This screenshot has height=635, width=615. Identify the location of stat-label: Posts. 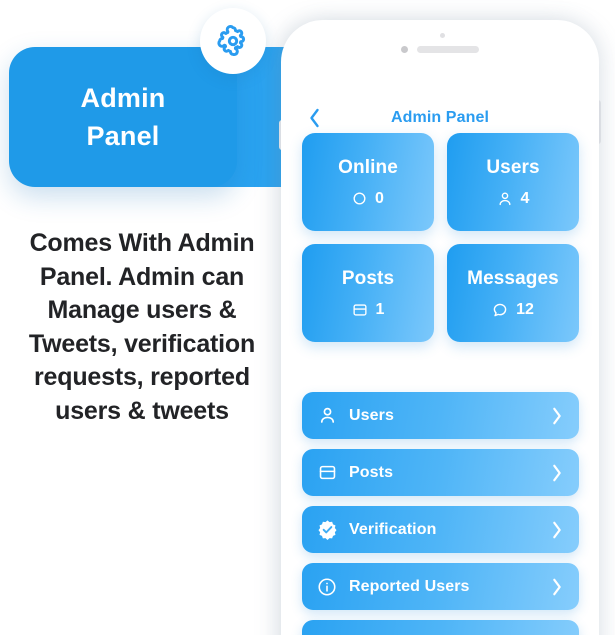
(368, 278).